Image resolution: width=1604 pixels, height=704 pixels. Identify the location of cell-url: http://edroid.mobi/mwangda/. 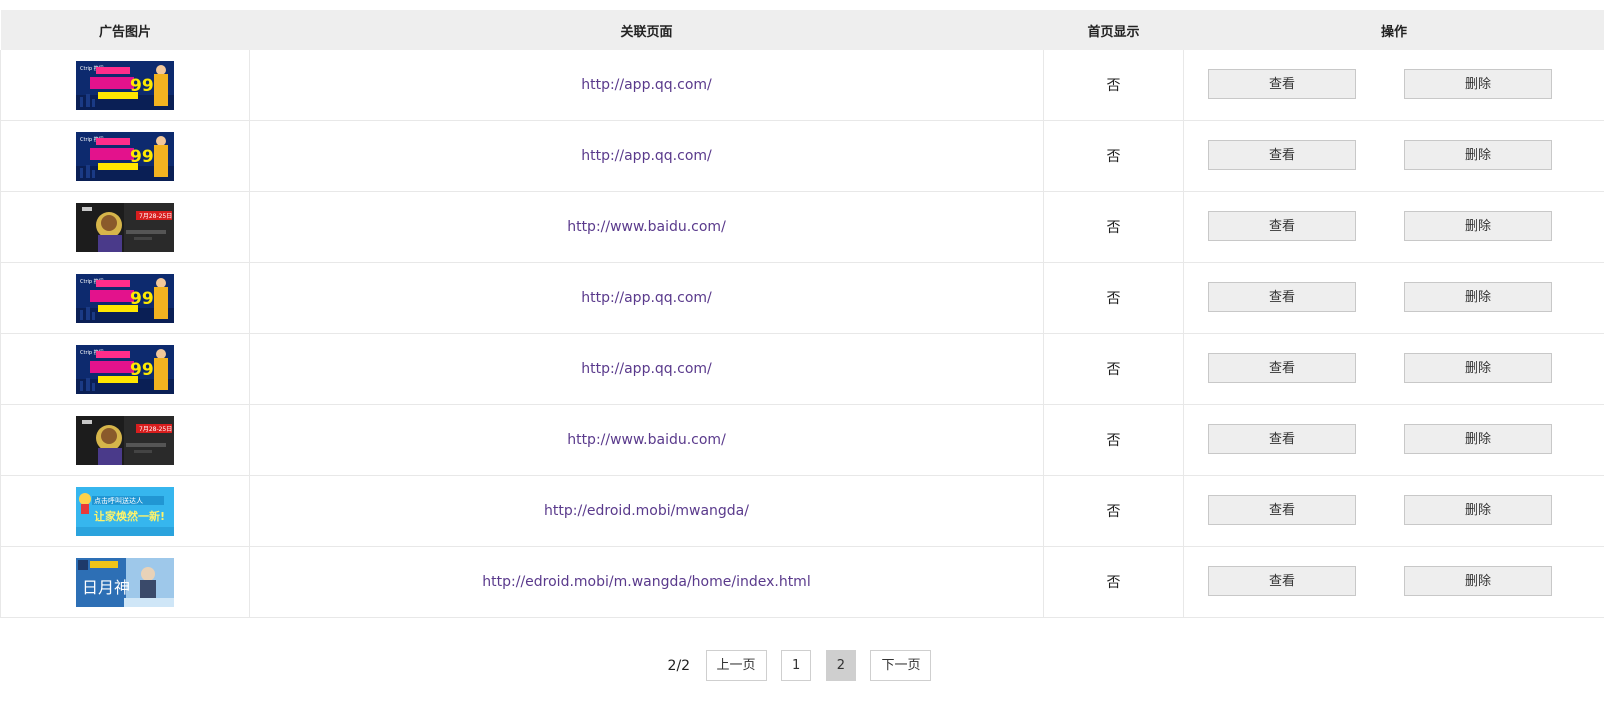
(646, 511).